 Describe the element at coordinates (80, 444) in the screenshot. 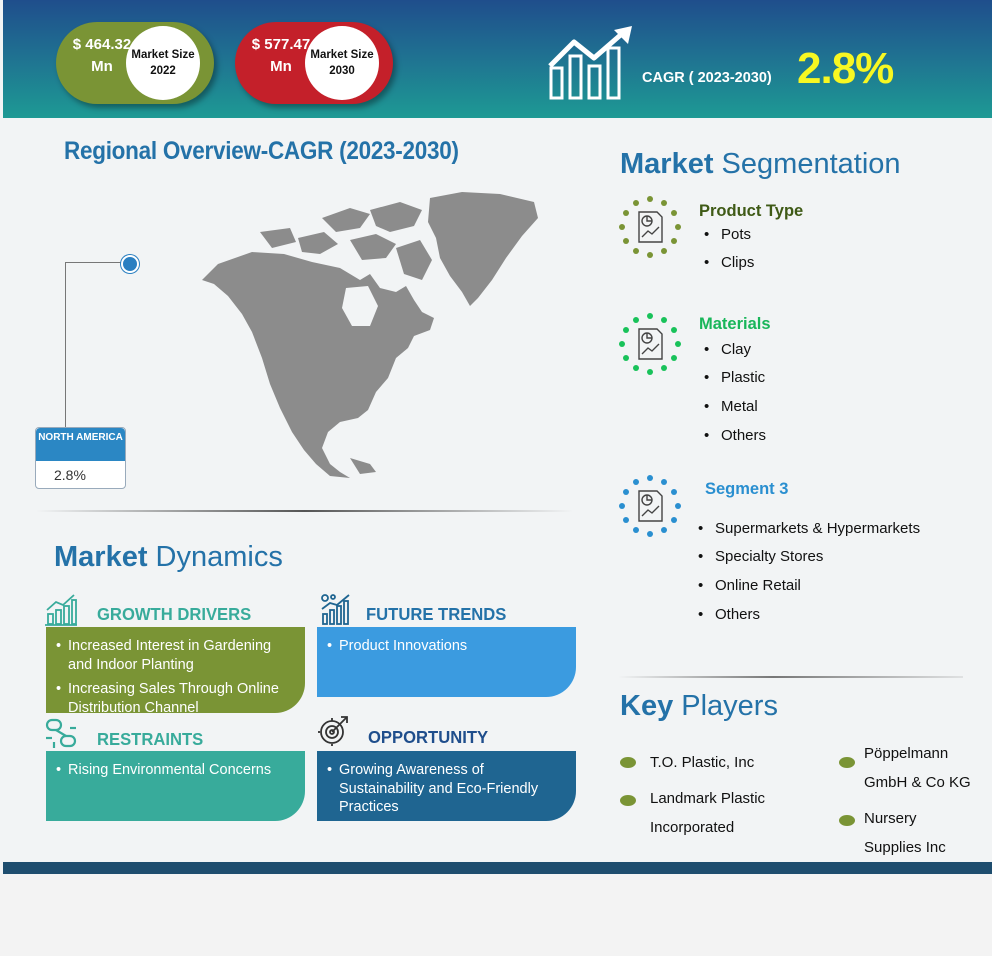

I see `region-name: NORTH AMERICA` at that location.